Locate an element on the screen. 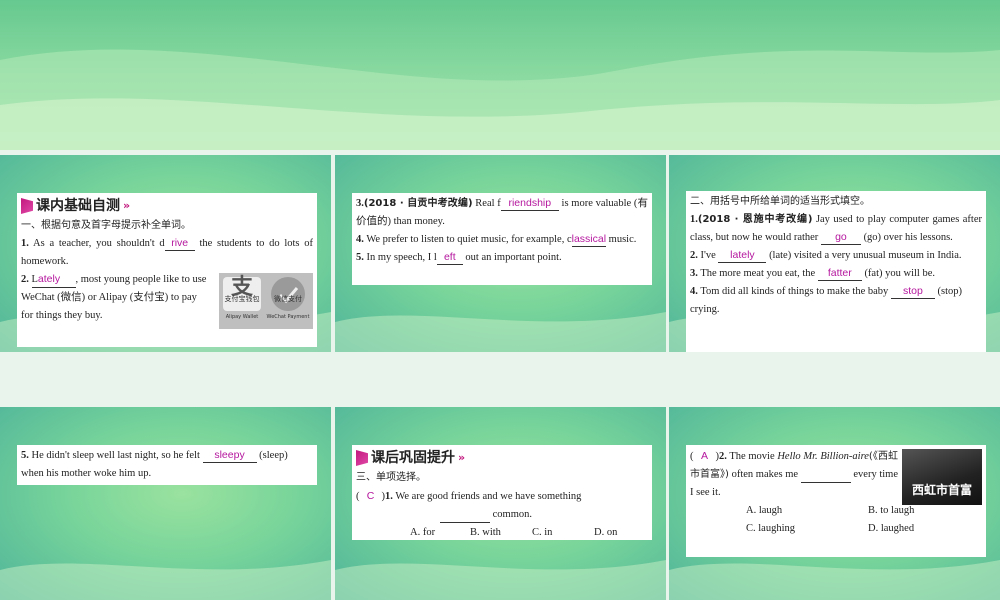 The width and height of the screenshot is (1000, 600). option-c: C. laughing is located at coordinates (770, 528).